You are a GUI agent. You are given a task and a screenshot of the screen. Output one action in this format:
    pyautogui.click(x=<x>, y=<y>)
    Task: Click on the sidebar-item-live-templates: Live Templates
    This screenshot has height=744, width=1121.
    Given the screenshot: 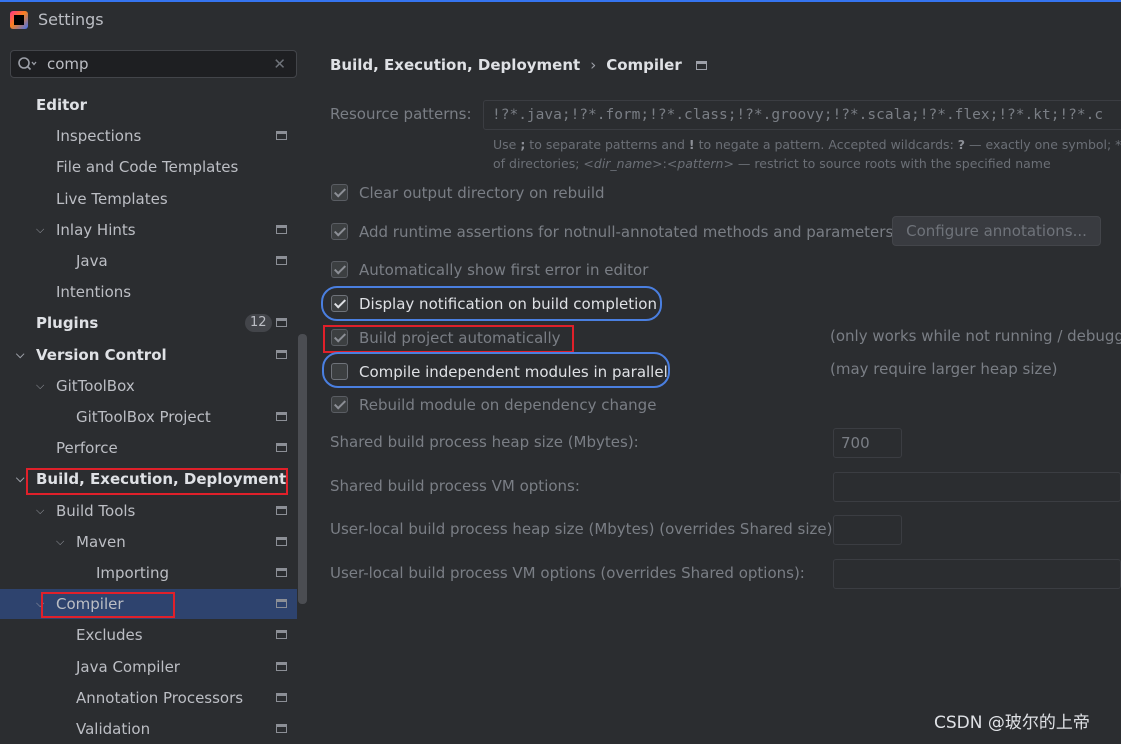 What is the action you would take?
    pyautogui.click(x=148, y=199)
    